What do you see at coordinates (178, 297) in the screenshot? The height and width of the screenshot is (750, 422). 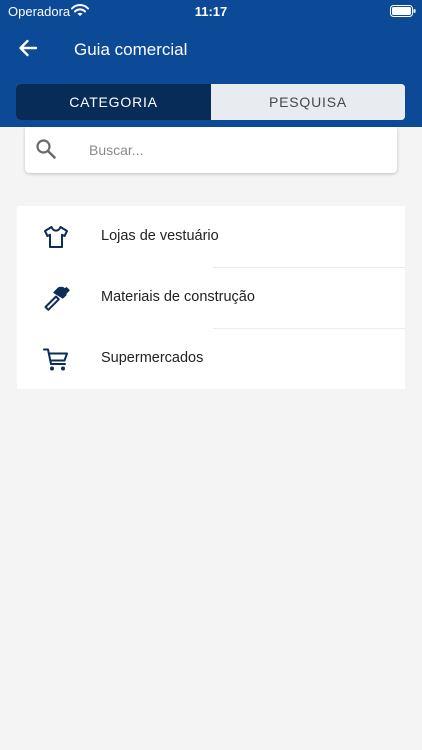 I see `category-label: Materiais de construção` at bounding box center [178, 297].